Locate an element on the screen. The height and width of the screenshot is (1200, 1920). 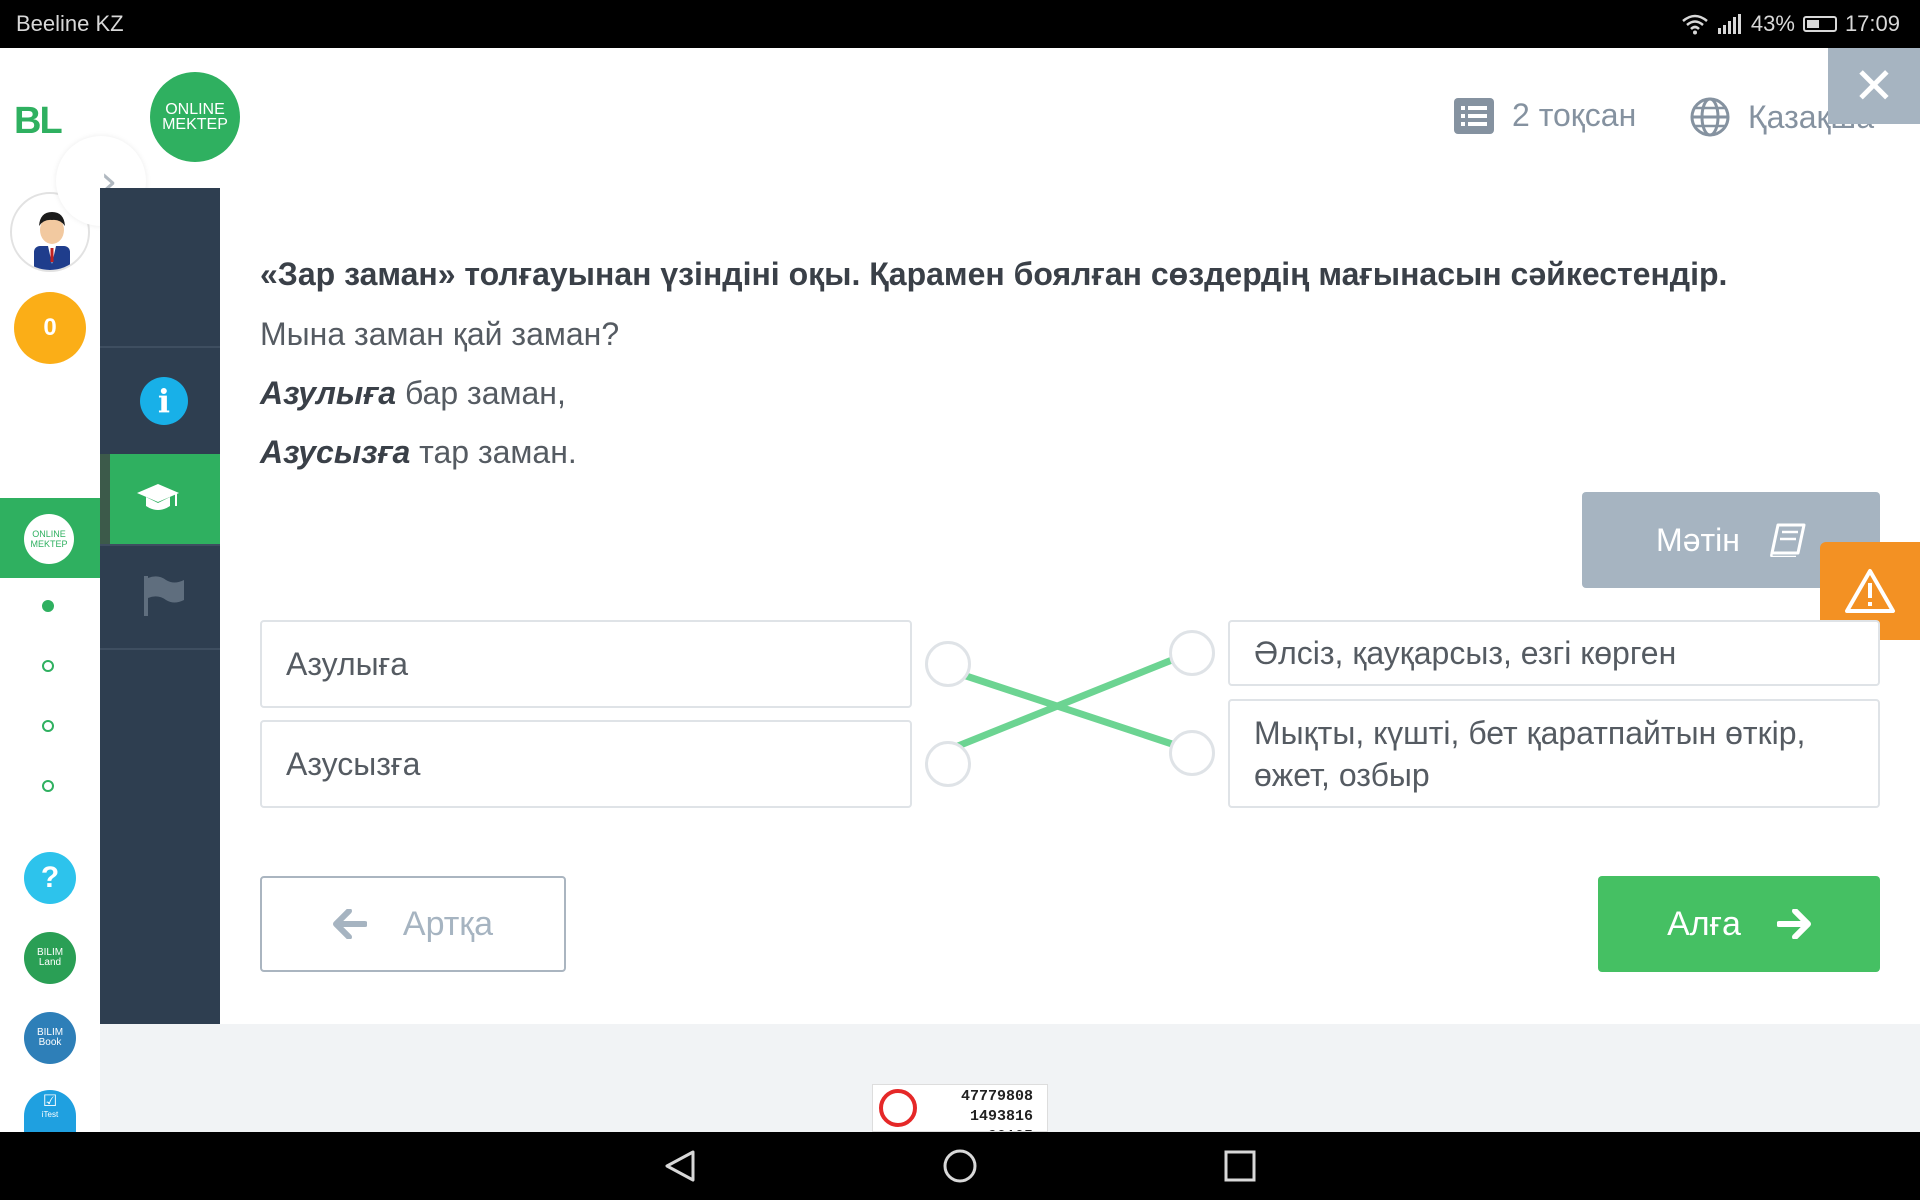
sidebar-item-online-mektep: ONLINE MEKTEP is located at coordinates (50, 538).